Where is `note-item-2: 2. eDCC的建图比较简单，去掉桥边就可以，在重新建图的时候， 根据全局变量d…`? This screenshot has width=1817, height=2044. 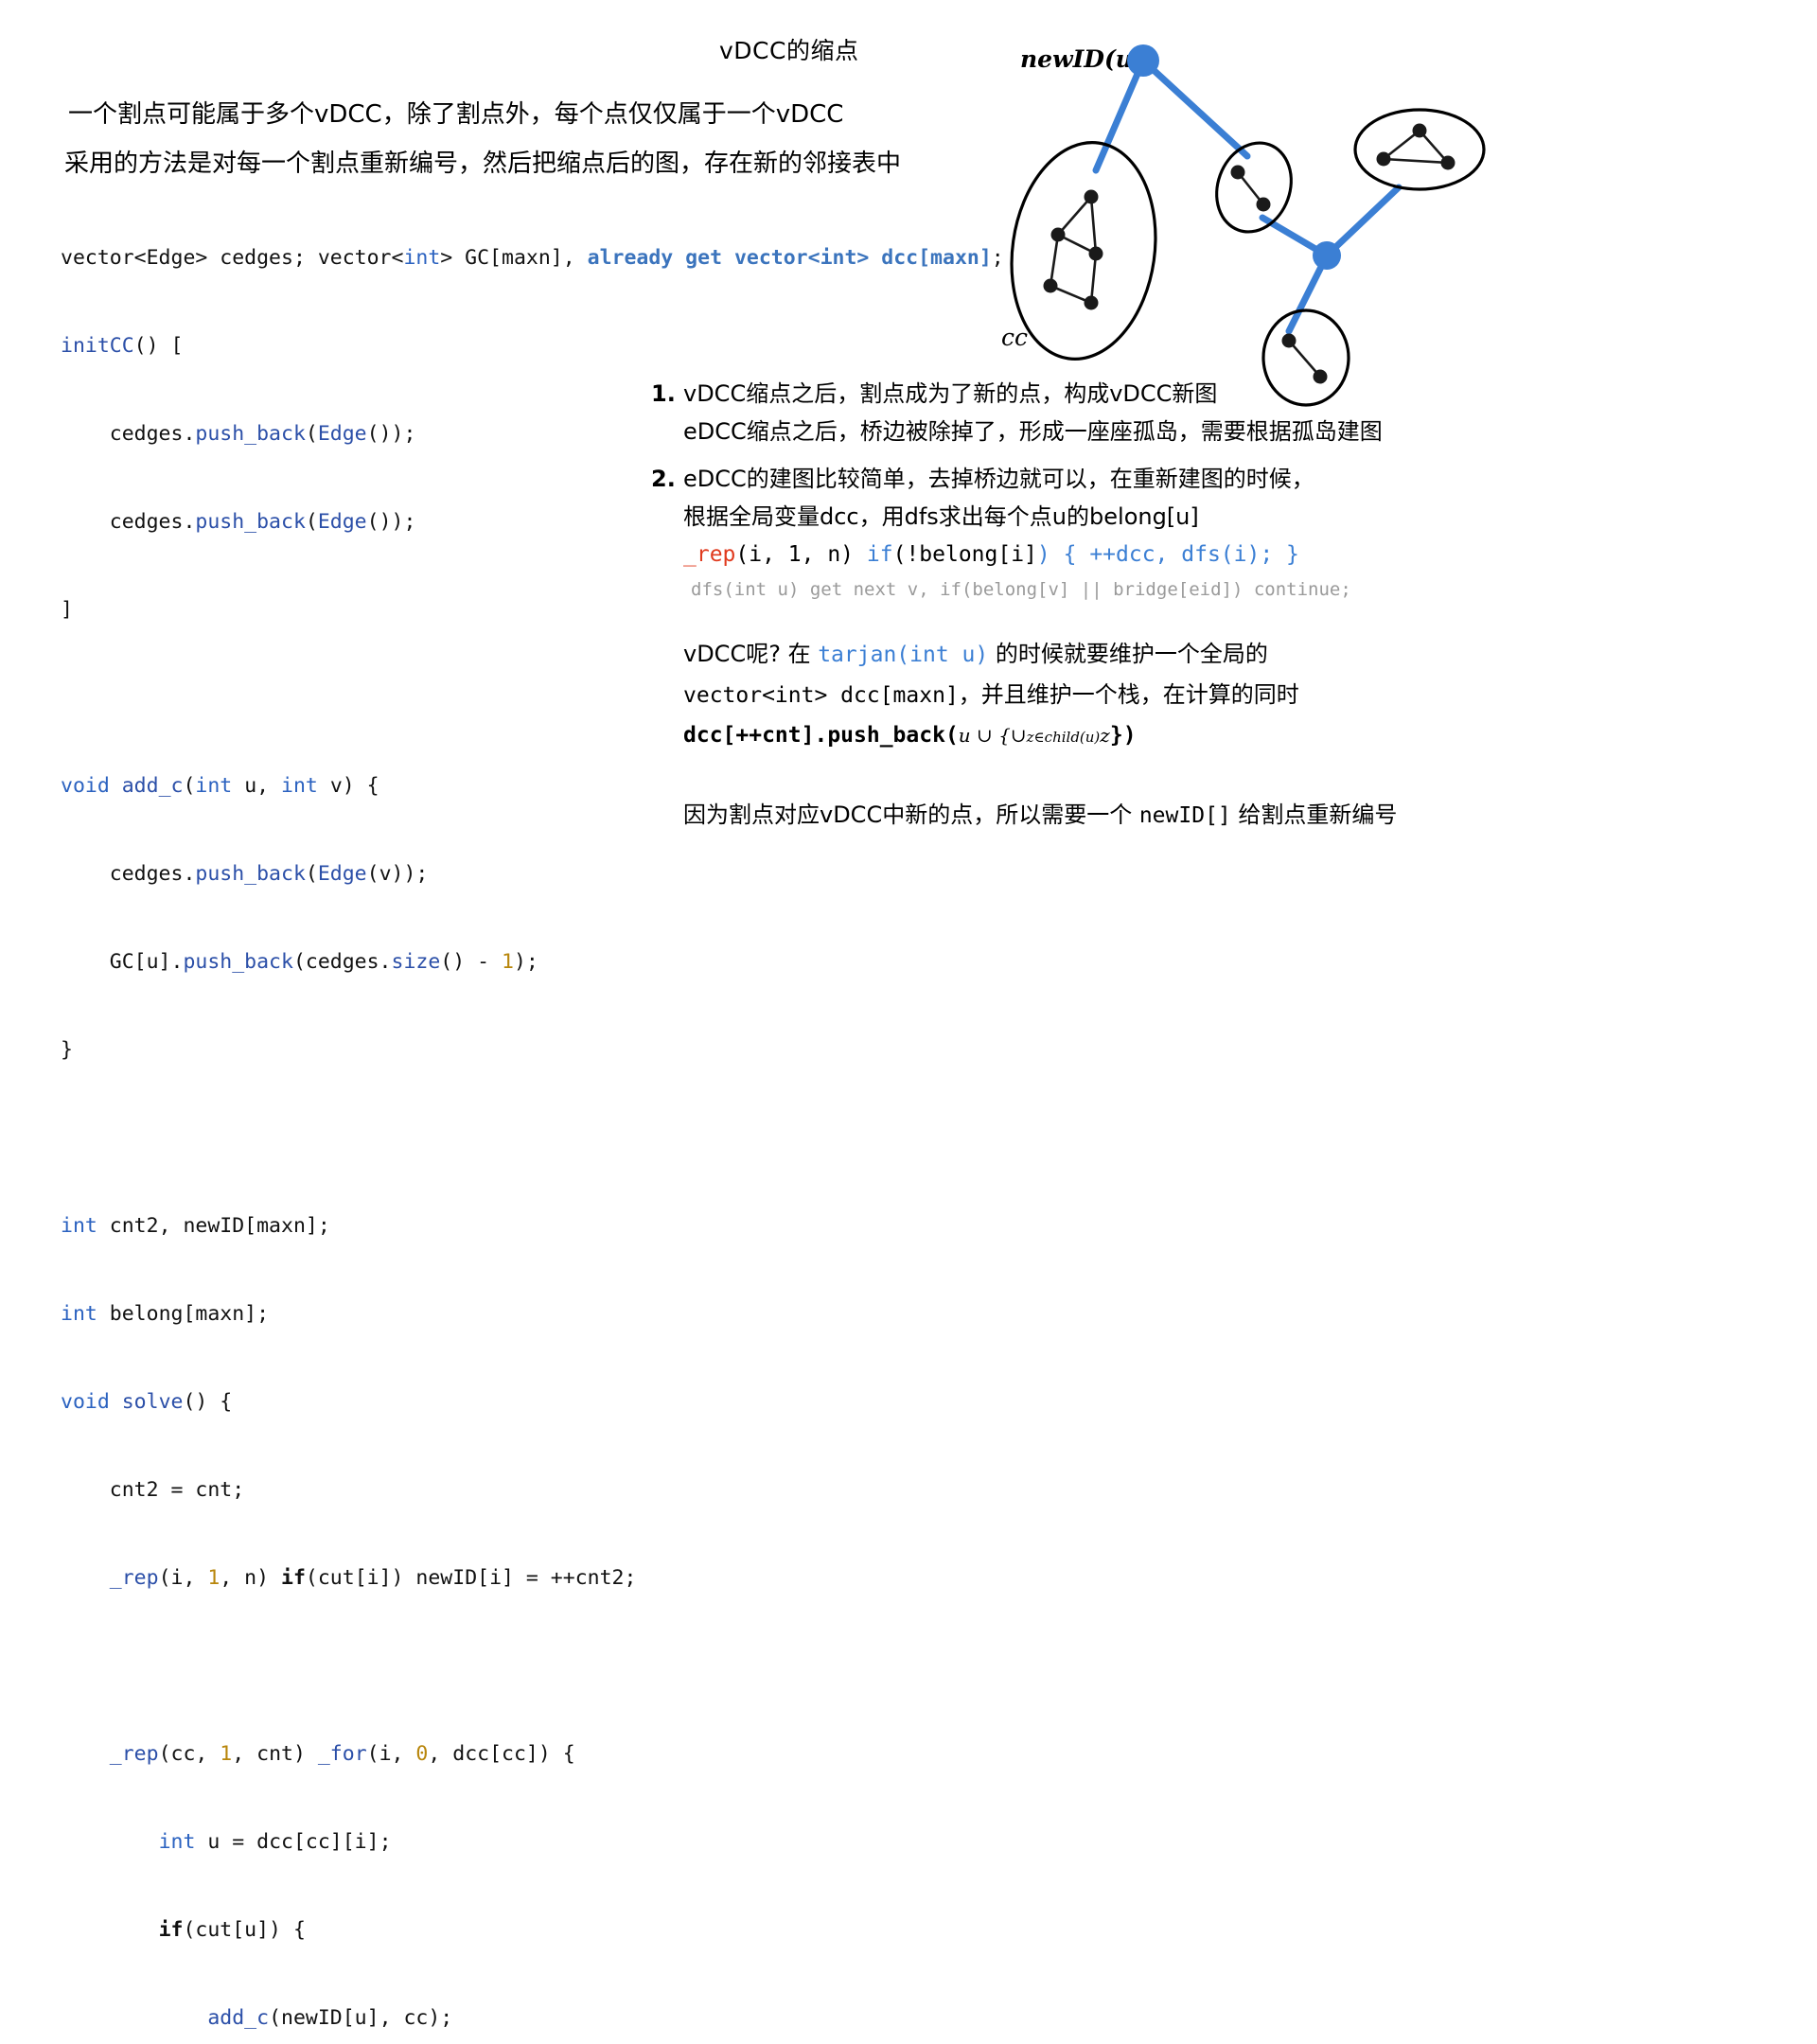 note-item-2: 2. eDCC的建图比较简单，去掉桥边就可以，在重新建图的时候， 根据全局变量d… is located at coordinates (1039, 648).